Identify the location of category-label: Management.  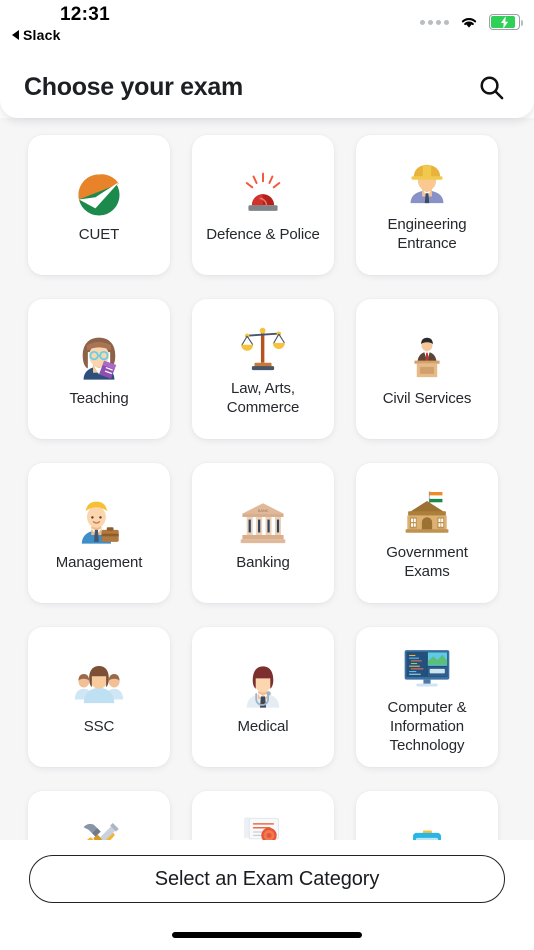
(99, 562).